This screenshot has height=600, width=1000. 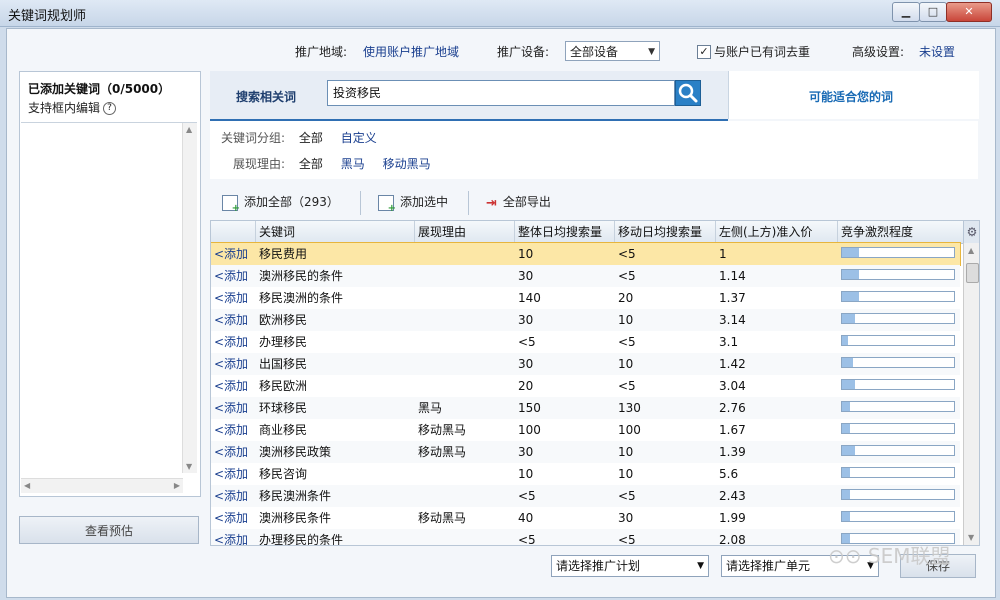 What do you see at coordinates (585, 430) in the screenshot?
I see `table-row: <添加 商业移民 移动黑马 100 100 1.67` at bounding box center [585, 430].